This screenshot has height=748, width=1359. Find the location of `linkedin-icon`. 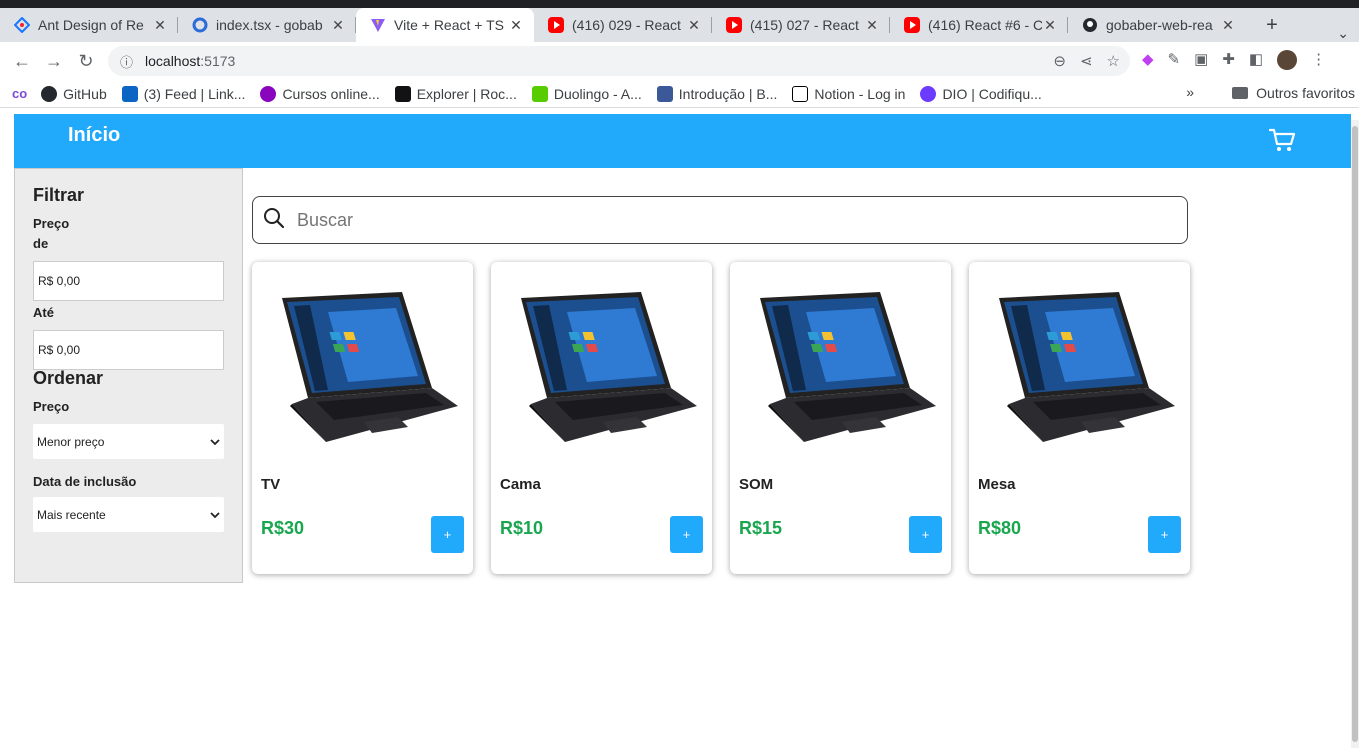

linkedin-icon is located at coordinates (129, 93).